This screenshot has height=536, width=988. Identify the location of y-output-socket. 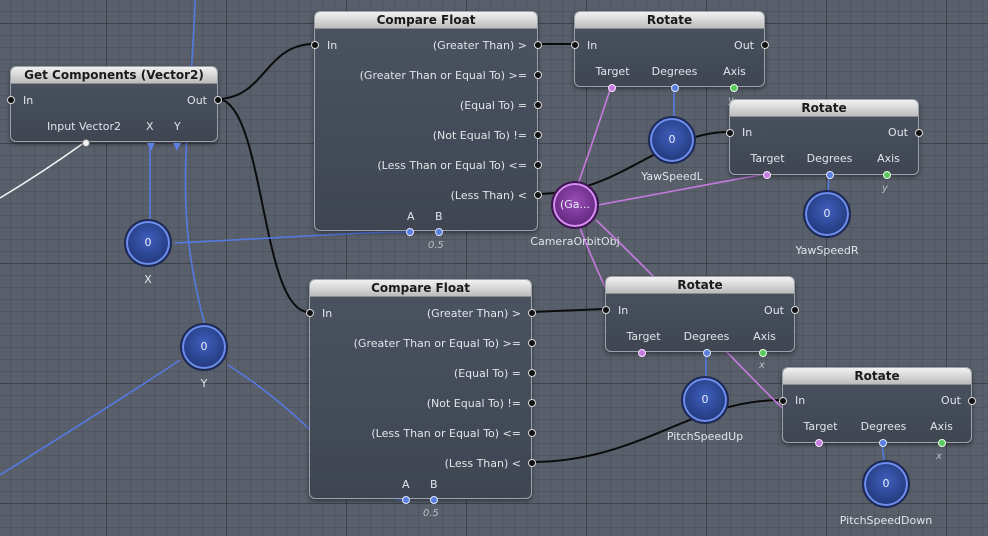
(177, 147).